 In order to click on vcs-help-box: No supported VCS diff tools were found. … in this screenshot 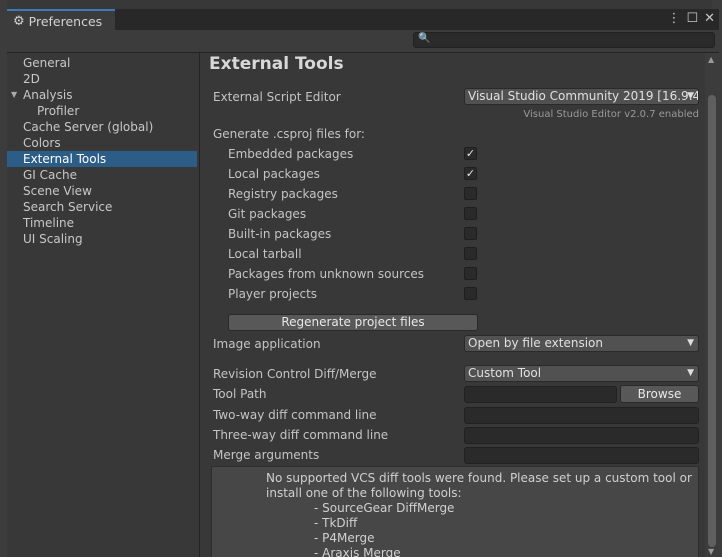, I will do `click(455, 511)`.